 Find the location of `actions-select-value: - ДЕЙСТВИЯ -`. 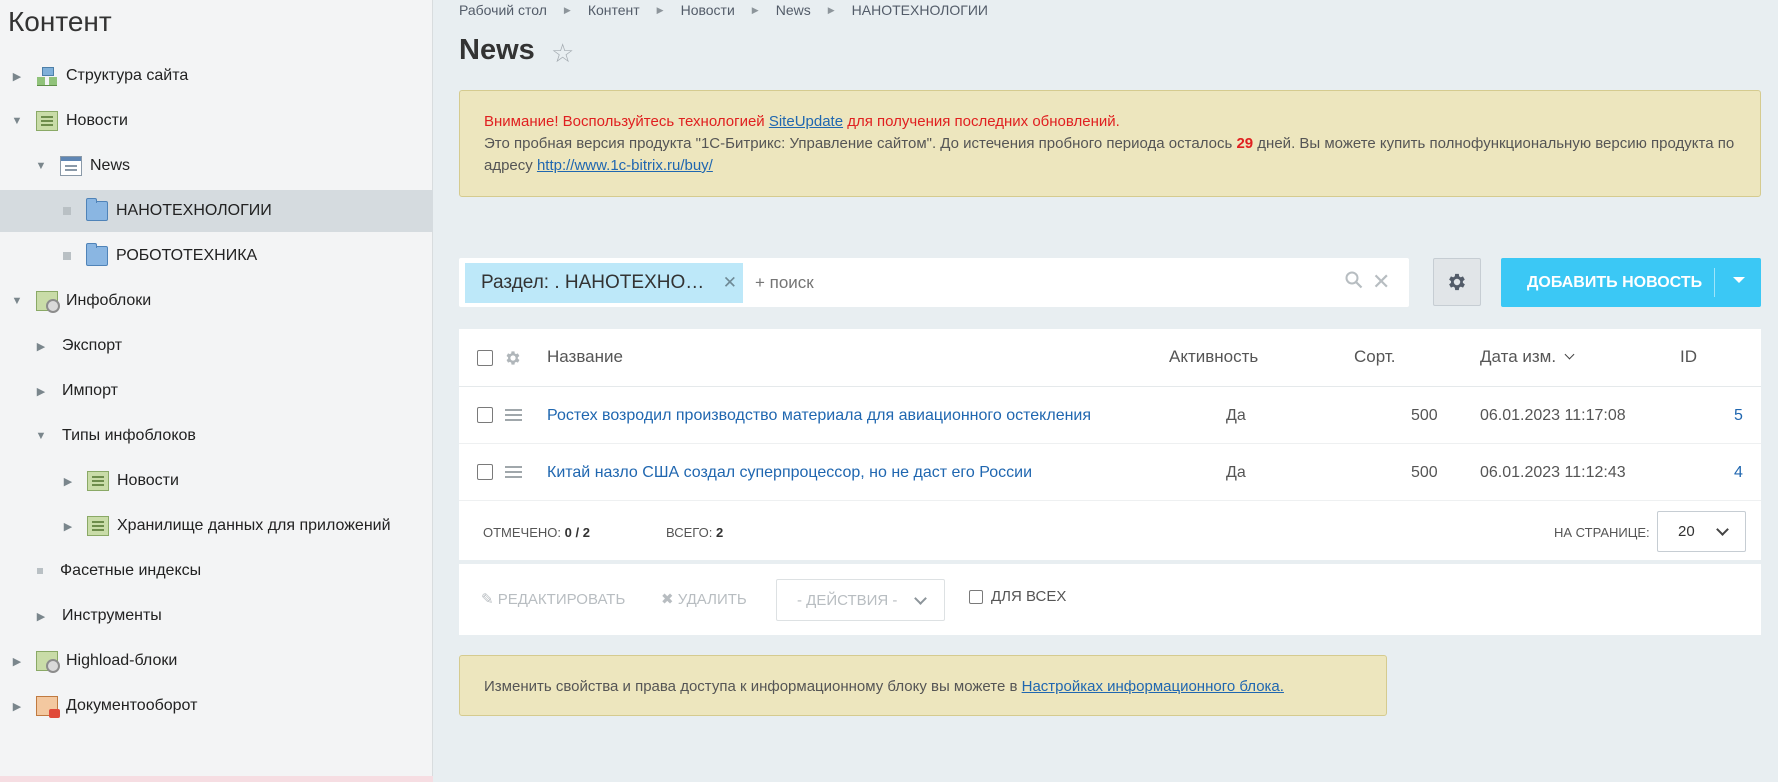

actions-select-value: - ДЕЙСТВИЯ - is located at coordinates (847, 600).